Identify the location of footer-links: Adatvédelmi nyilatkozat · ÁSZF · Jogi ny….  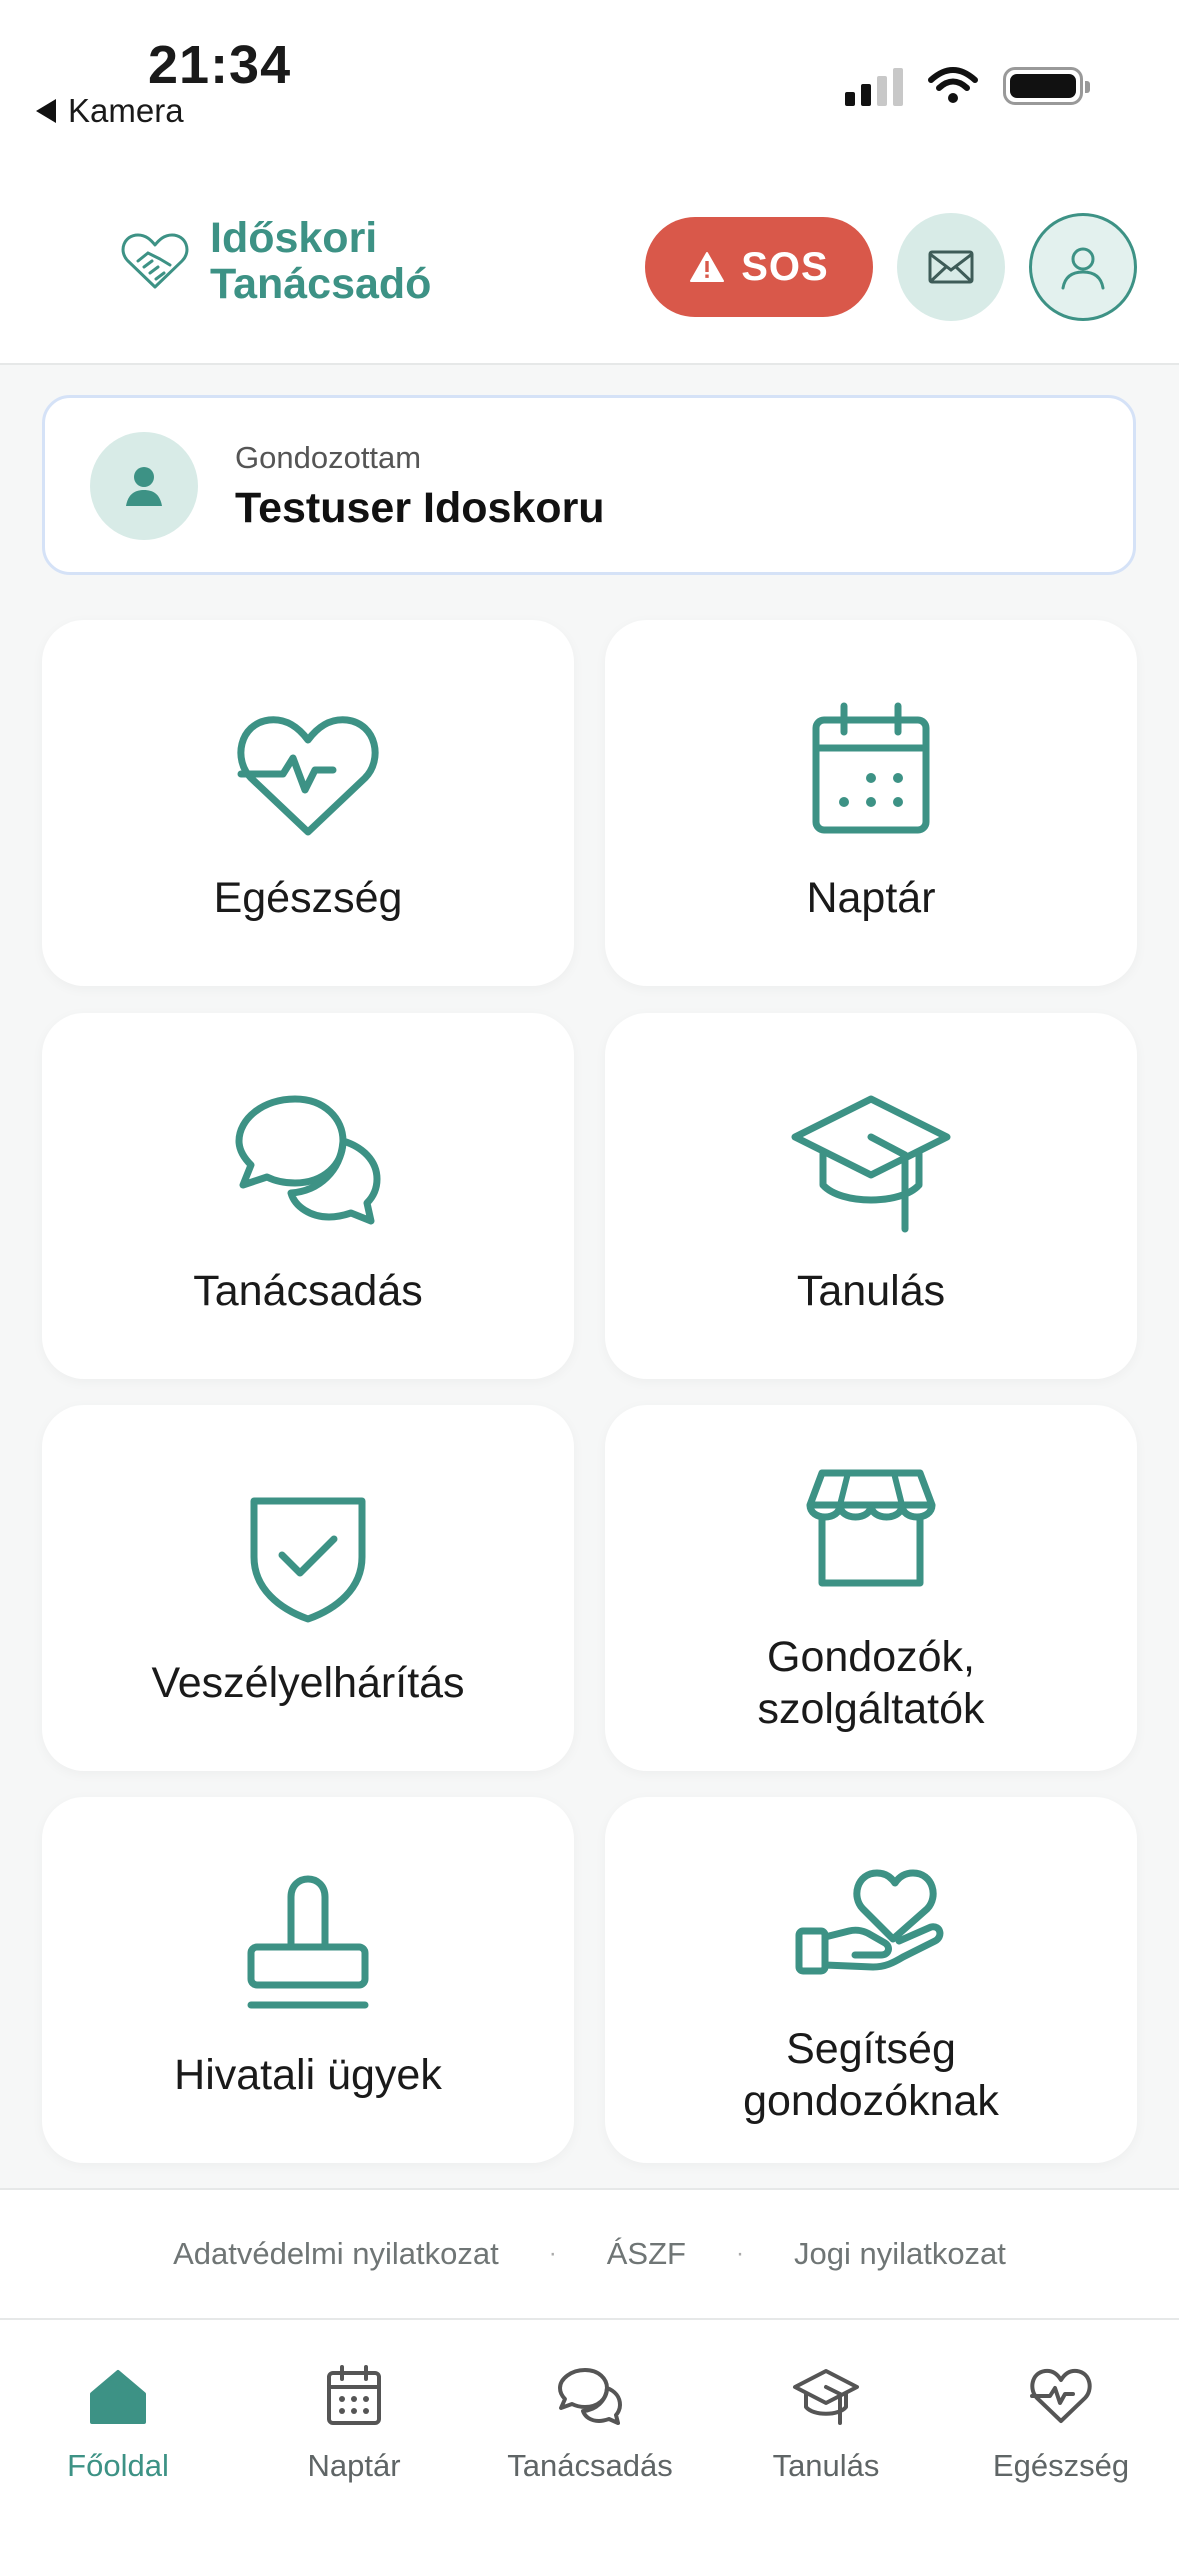
(589, 2253).